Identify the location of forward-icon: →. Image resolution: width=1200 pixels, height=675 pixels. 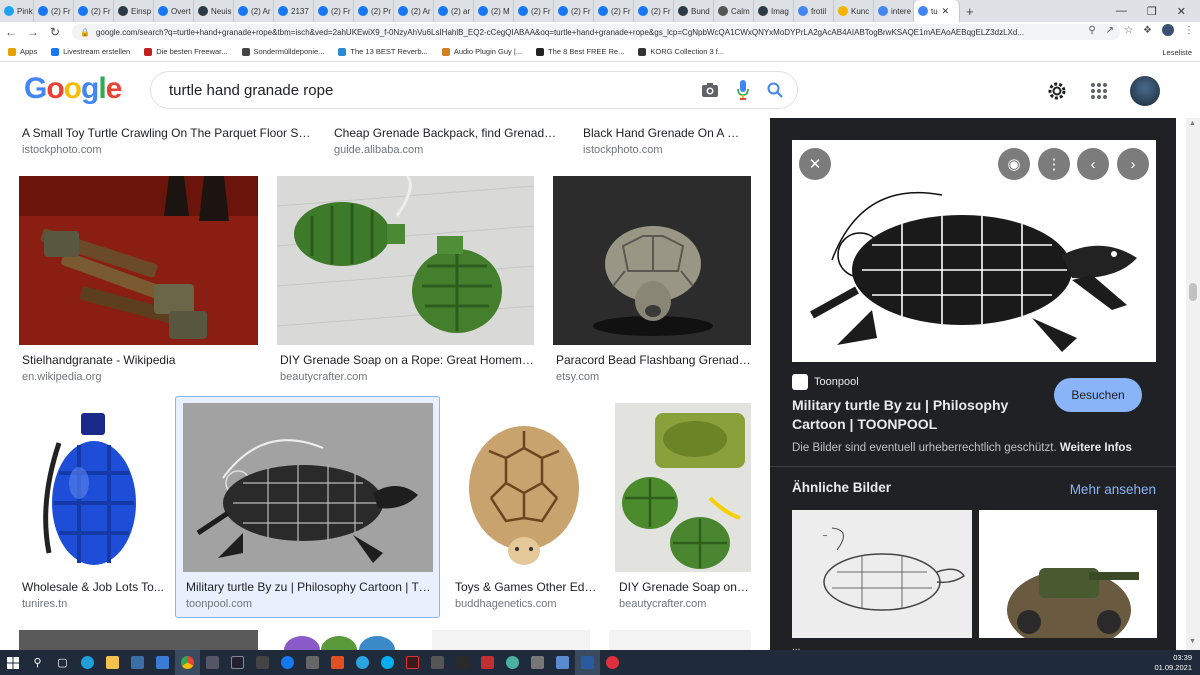
(33, 32).